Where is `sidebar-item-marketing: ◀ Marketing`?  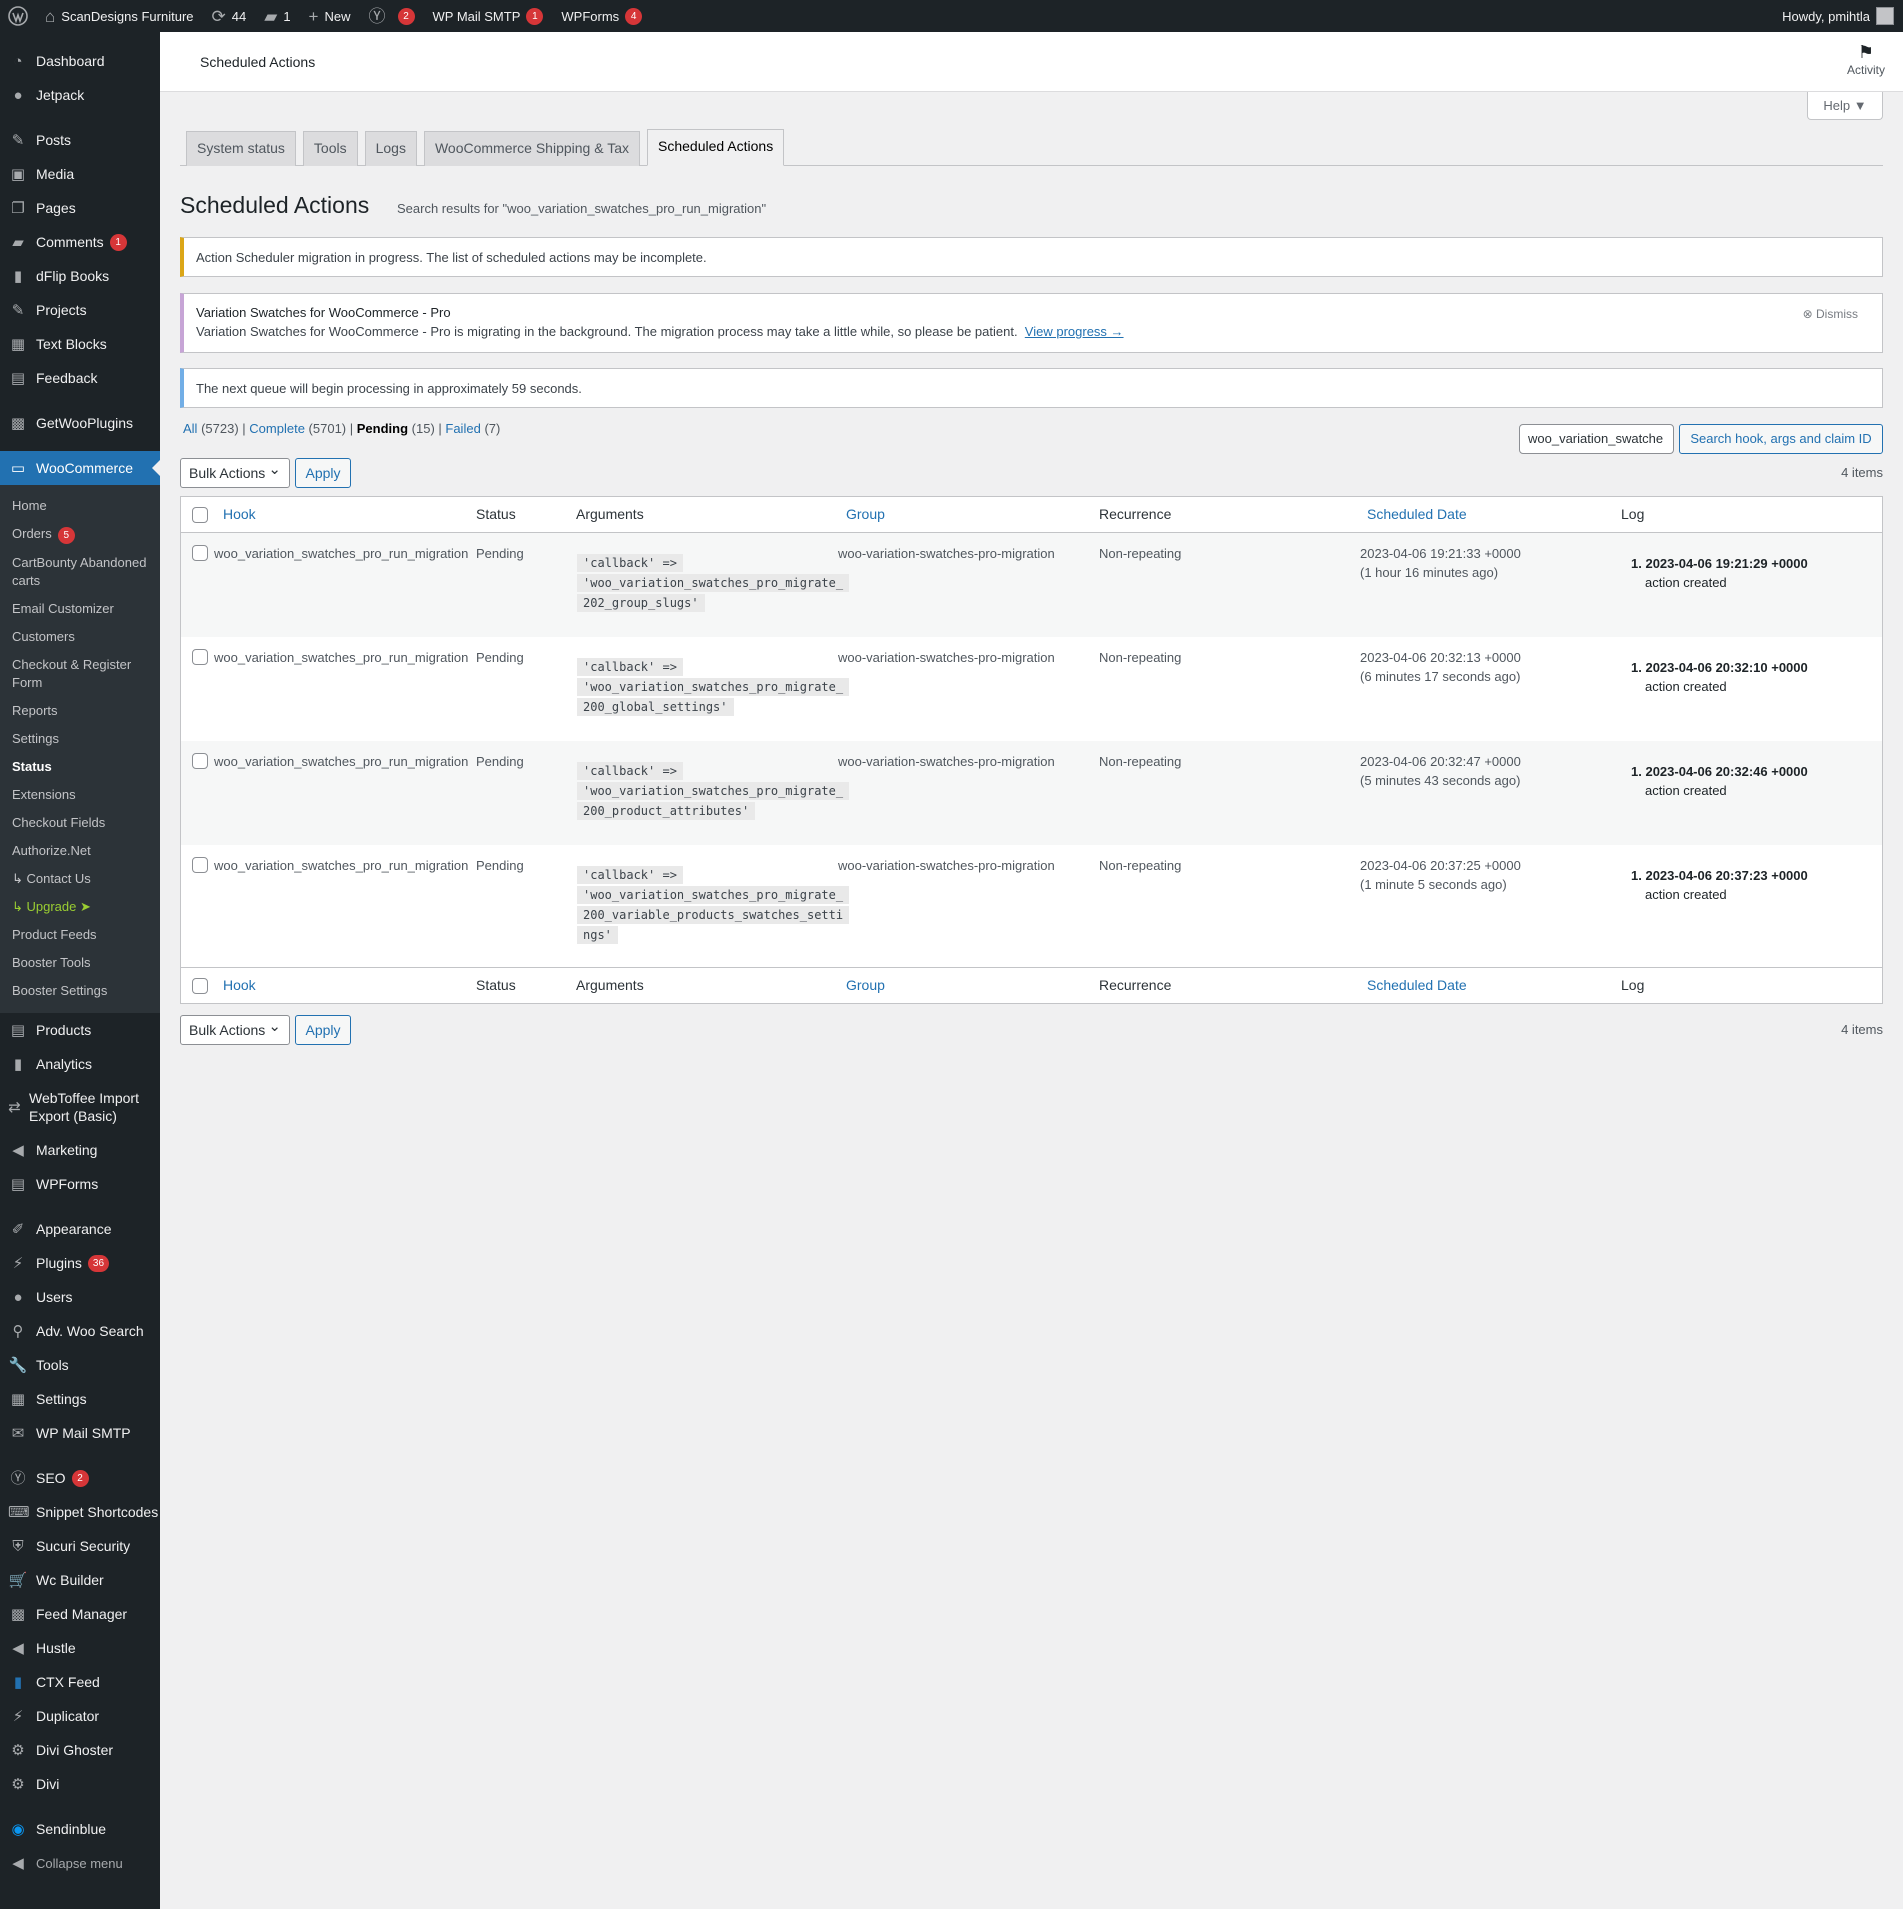 sidebar-item-marketing: ◀ Marketing is located at coordinates (80, 1150).